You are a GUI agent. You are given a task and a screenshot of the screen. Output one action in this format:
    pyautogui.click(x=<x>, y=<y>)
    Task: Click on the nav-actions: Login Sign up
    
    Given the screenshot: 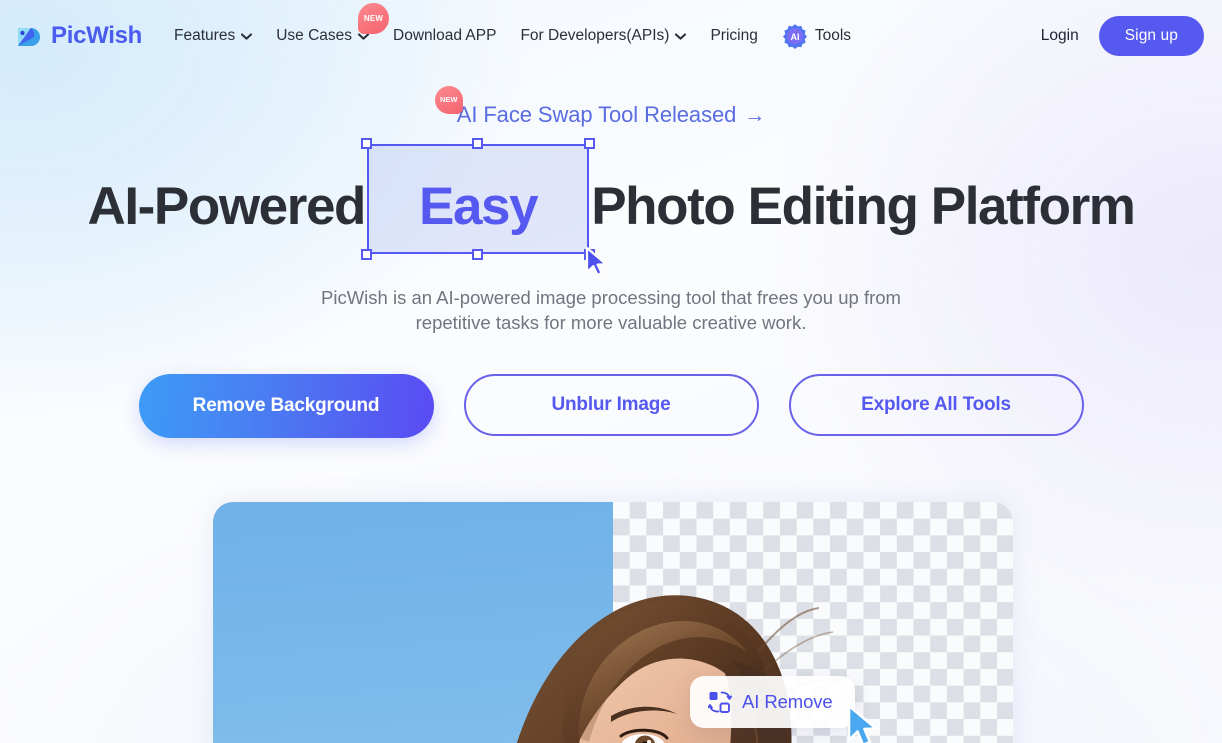 What is the action you would take?
    pyautogui.click(x=1121, y=36)
    